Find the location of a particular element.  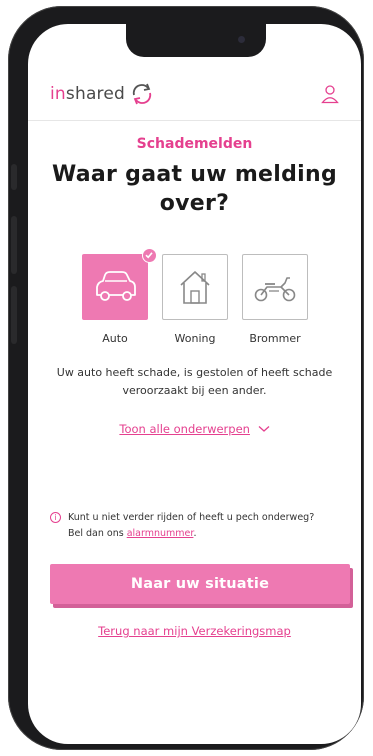

scooter-icon is located at coordinates (275, 289).